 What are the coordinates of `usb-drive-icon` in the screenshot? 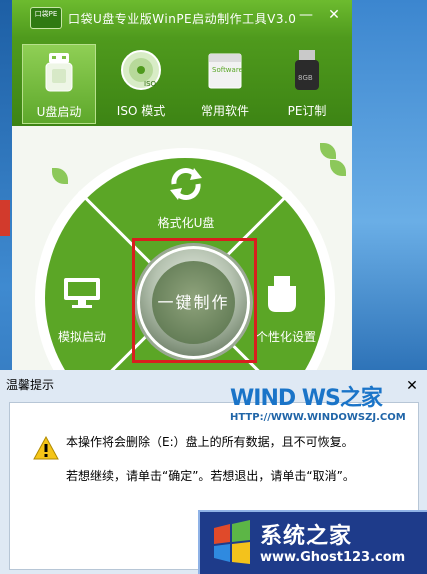 It's located at (59, 72).